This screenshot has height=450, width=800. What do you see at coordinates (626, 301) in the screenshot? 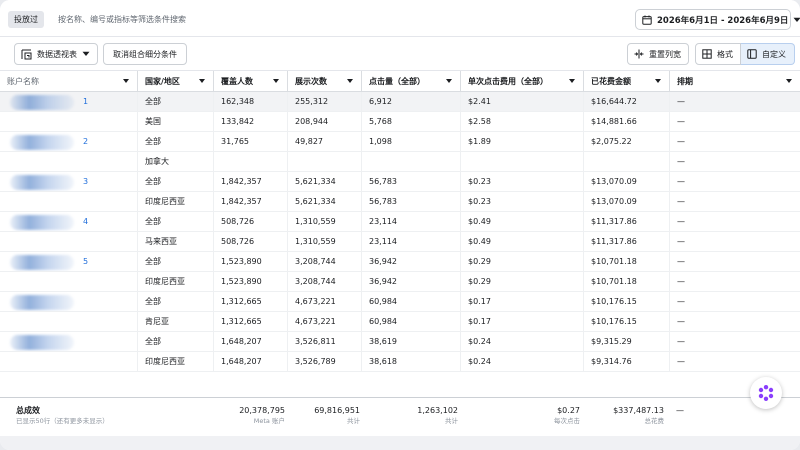
I see `cell-amount-spent: $10,176.15` at bounding box center [626, 301].